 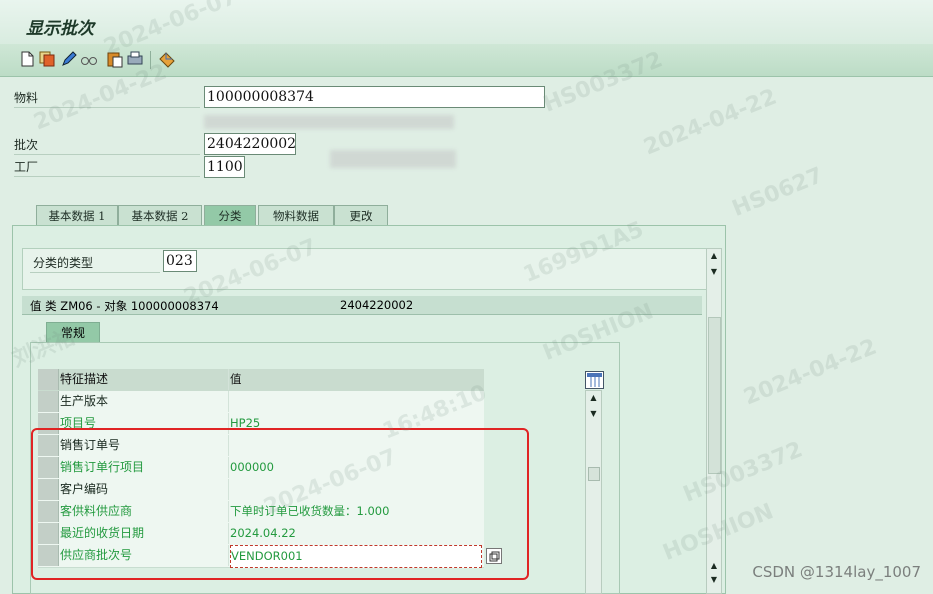 I want to click on object-header: 值 类 ZM06 - 对象 100000008374 2404220002, so click(x=362, y=305).